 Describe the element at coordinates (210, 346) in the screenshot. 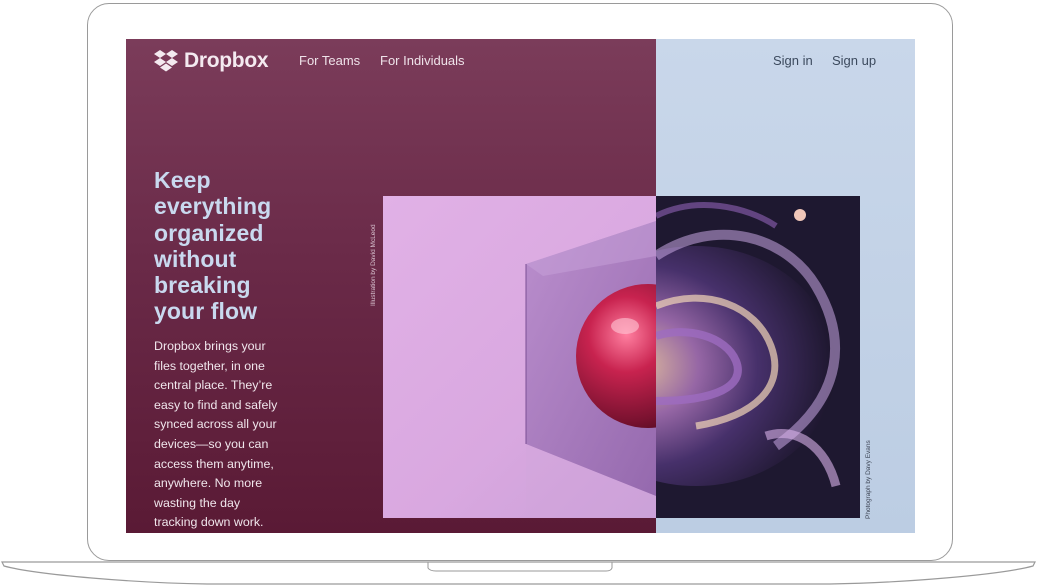

I see `description-line: Dropbox brings your` at that location.